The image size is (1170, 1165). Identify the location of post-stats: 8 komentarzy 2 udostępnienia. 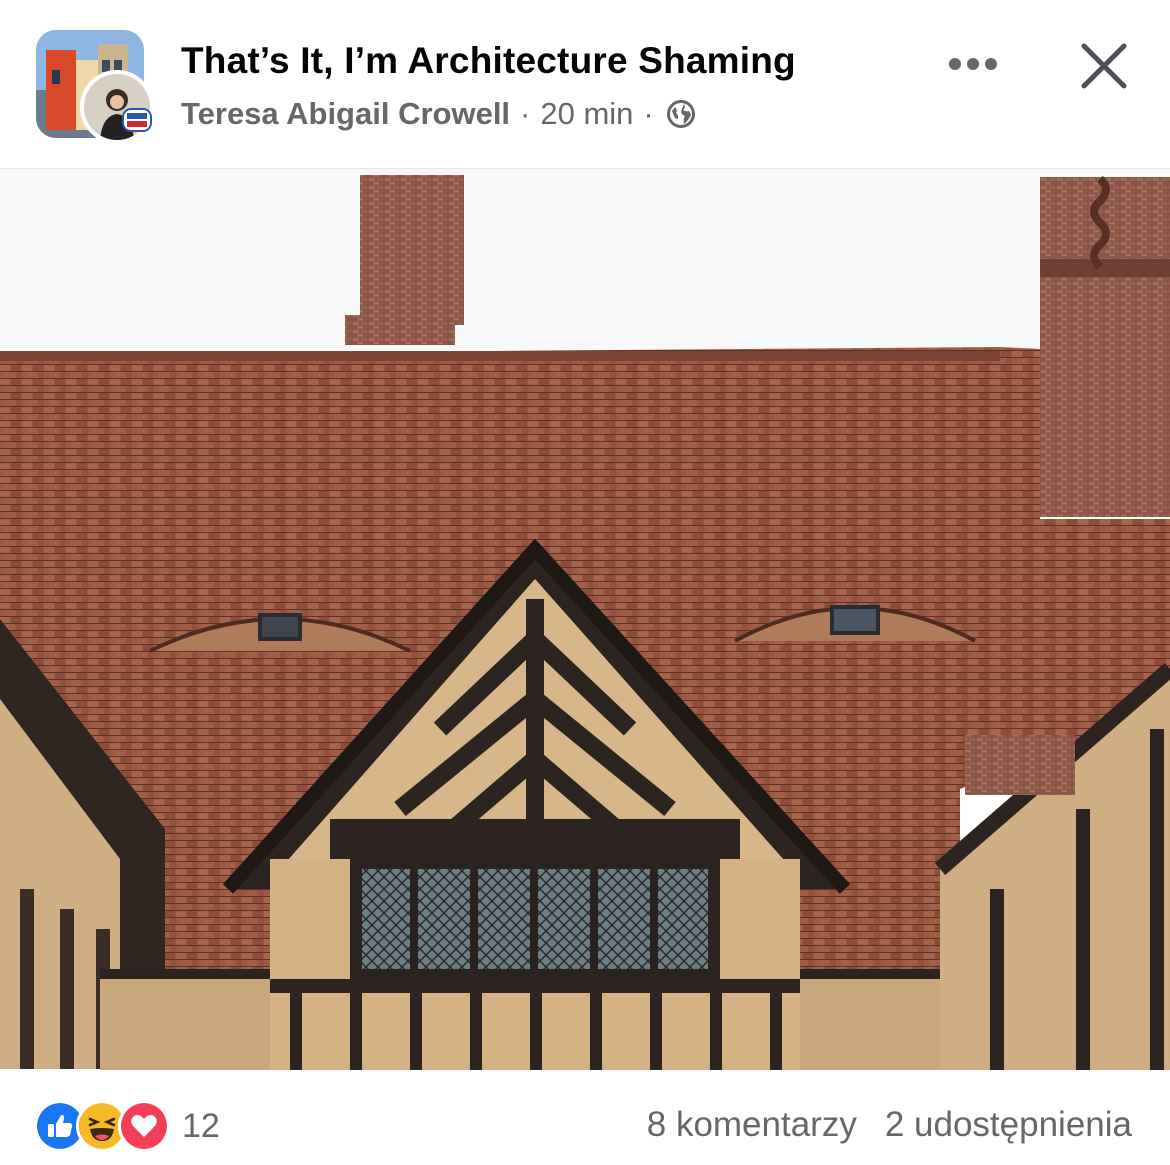
(889, 1125).